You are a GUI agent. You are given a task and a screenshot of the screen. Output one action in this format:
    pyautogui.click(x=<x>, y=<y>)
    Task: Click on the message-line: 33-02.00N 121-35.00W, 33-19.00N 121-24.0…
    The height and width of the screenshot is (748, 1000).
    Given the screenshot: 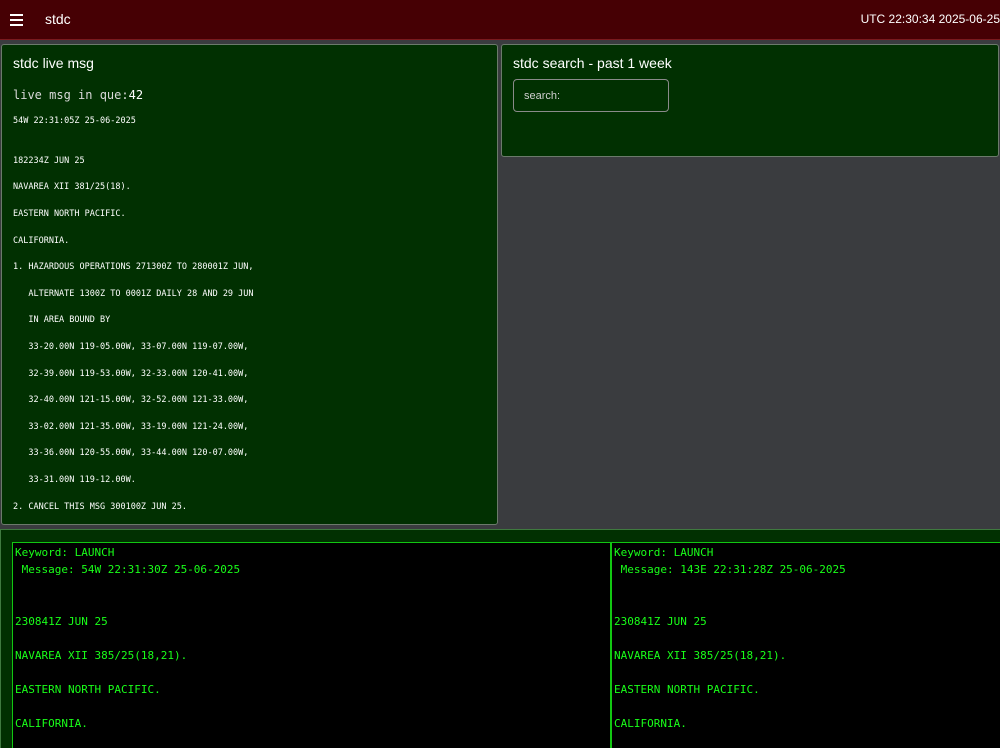 What is the action you would take?
    pyautogui.click(x=131, y=426)
    